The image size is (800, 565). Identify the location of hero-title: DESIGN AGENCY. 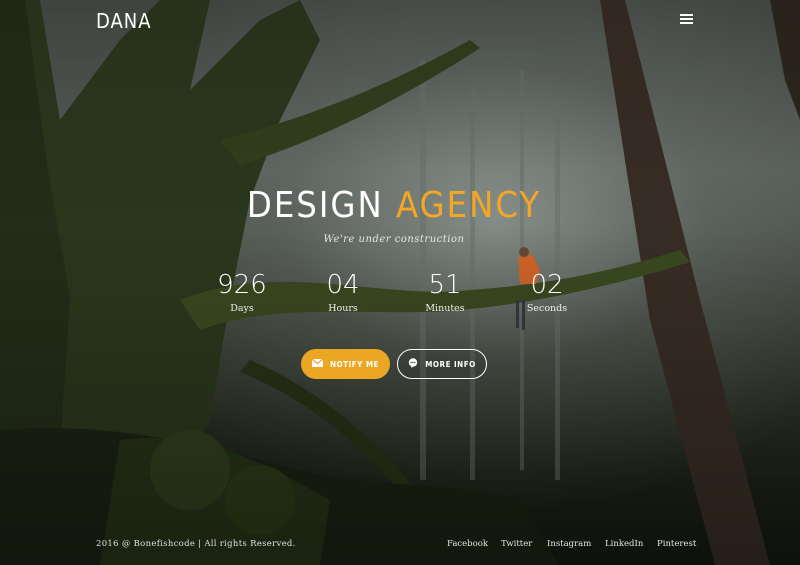
(394, 206).